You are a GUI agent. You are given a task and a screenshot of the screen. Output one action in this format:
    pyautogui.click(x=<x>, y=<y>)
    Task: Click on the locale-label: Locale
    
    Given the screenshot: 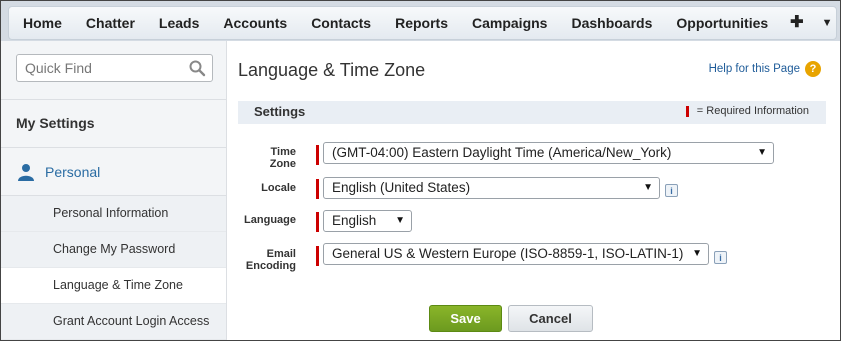 What is the action you would take?
    pyautogui.click(x=278, y=188)
    